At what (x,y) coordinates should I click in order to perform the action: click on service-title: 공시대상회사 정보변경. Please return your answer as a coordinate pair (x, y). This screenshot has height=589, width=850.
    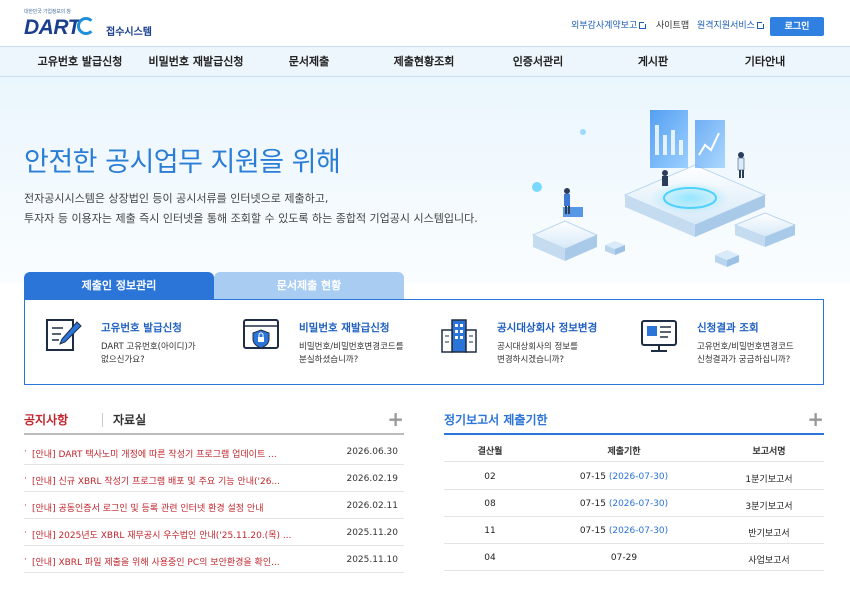
    Looking at the image, I should click on (547, 328).